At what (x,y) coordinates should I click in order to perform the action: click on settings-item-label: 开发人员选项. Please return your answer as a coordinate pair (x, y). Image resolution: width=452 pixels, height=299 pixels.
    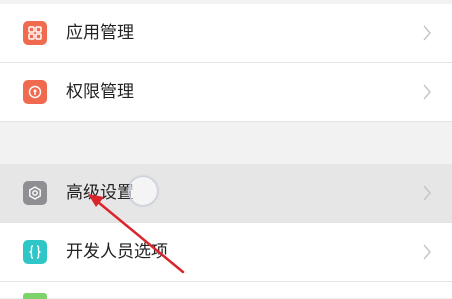
    Looking at the image, I should click on (117, 252).